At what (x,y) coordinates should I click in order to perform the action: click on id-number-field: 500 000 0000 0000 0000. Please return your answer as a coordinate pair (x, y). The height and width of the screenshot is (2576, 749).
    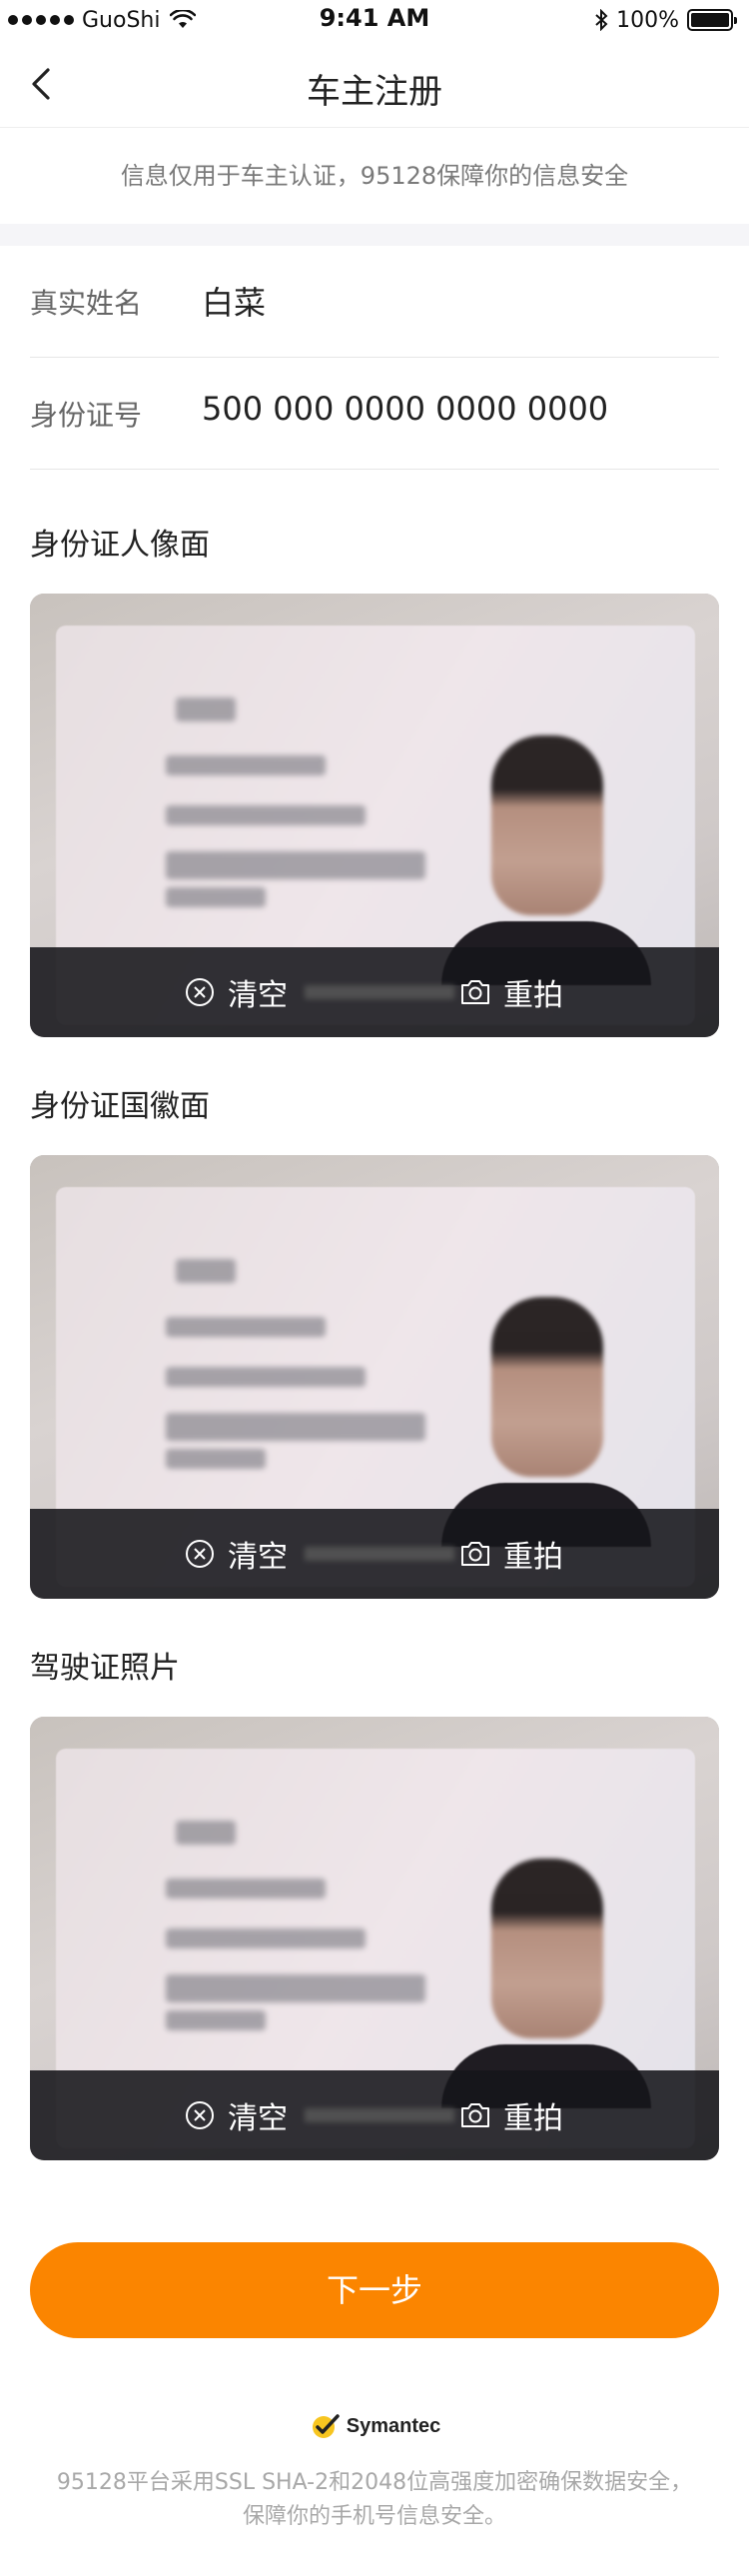
    Looking at the image, I should click on (405, 409).